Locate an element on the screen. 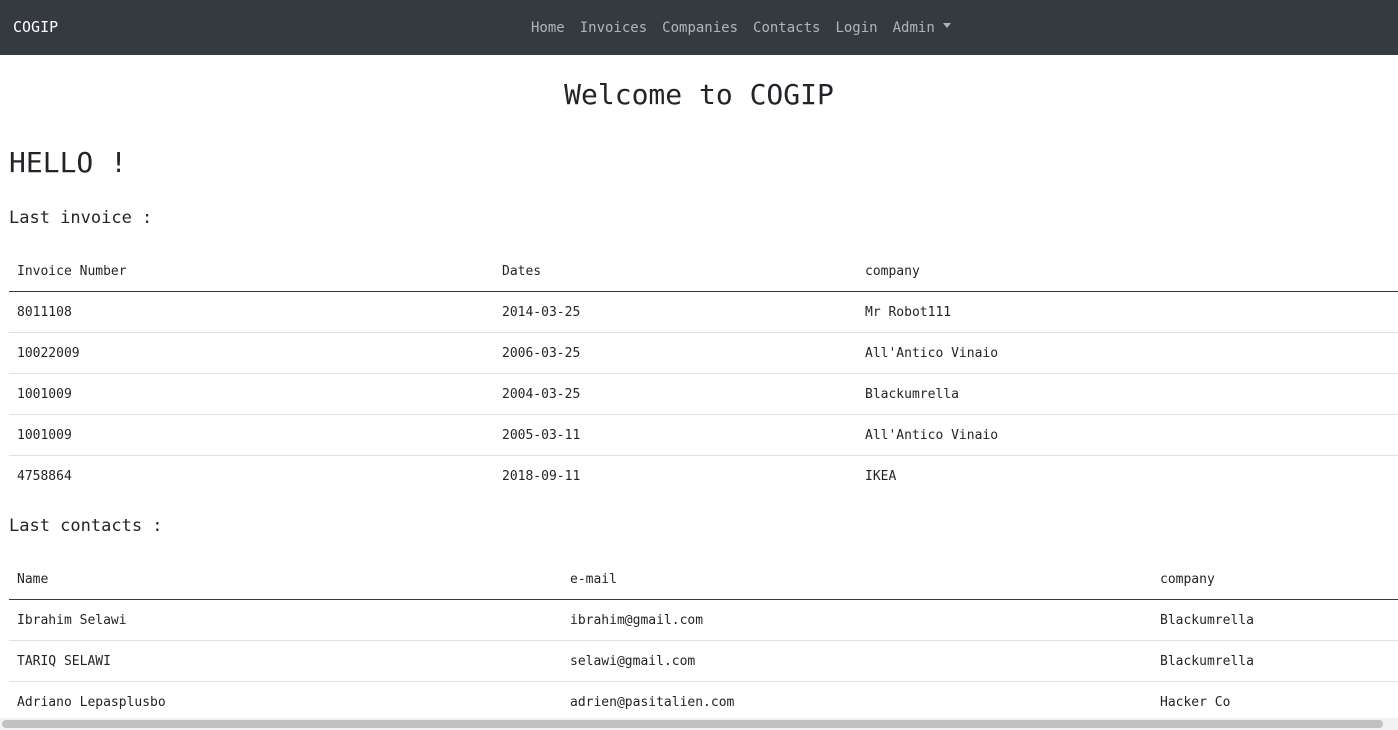  table-row: 1001009 2004-03-25 Blackumrella is located at coordinates (703, 394).